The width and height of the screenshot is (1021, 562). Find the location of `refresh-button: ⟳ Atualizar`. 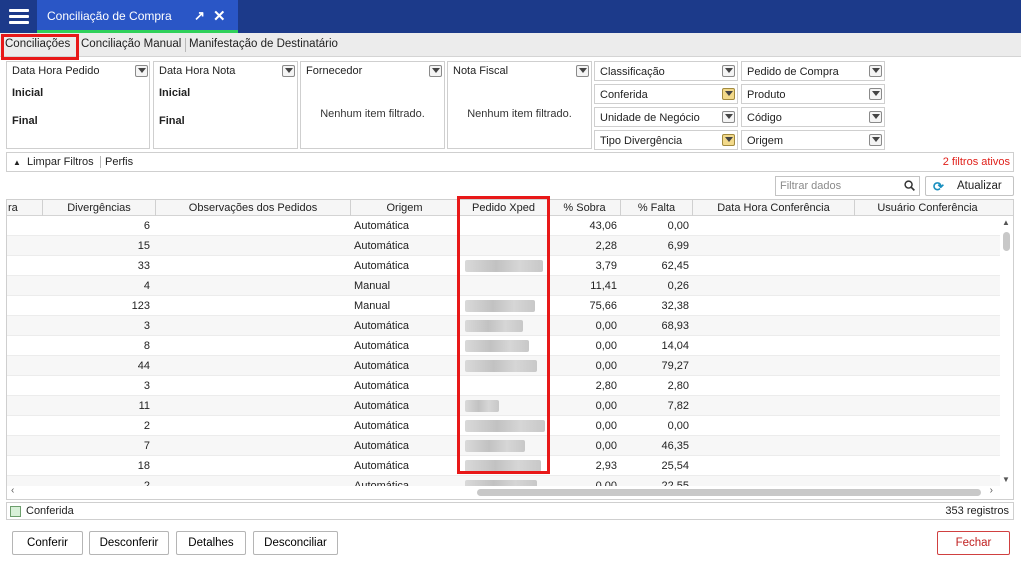

refresh-button: ⟳ Atualizar is located at coordinates (969, 186).